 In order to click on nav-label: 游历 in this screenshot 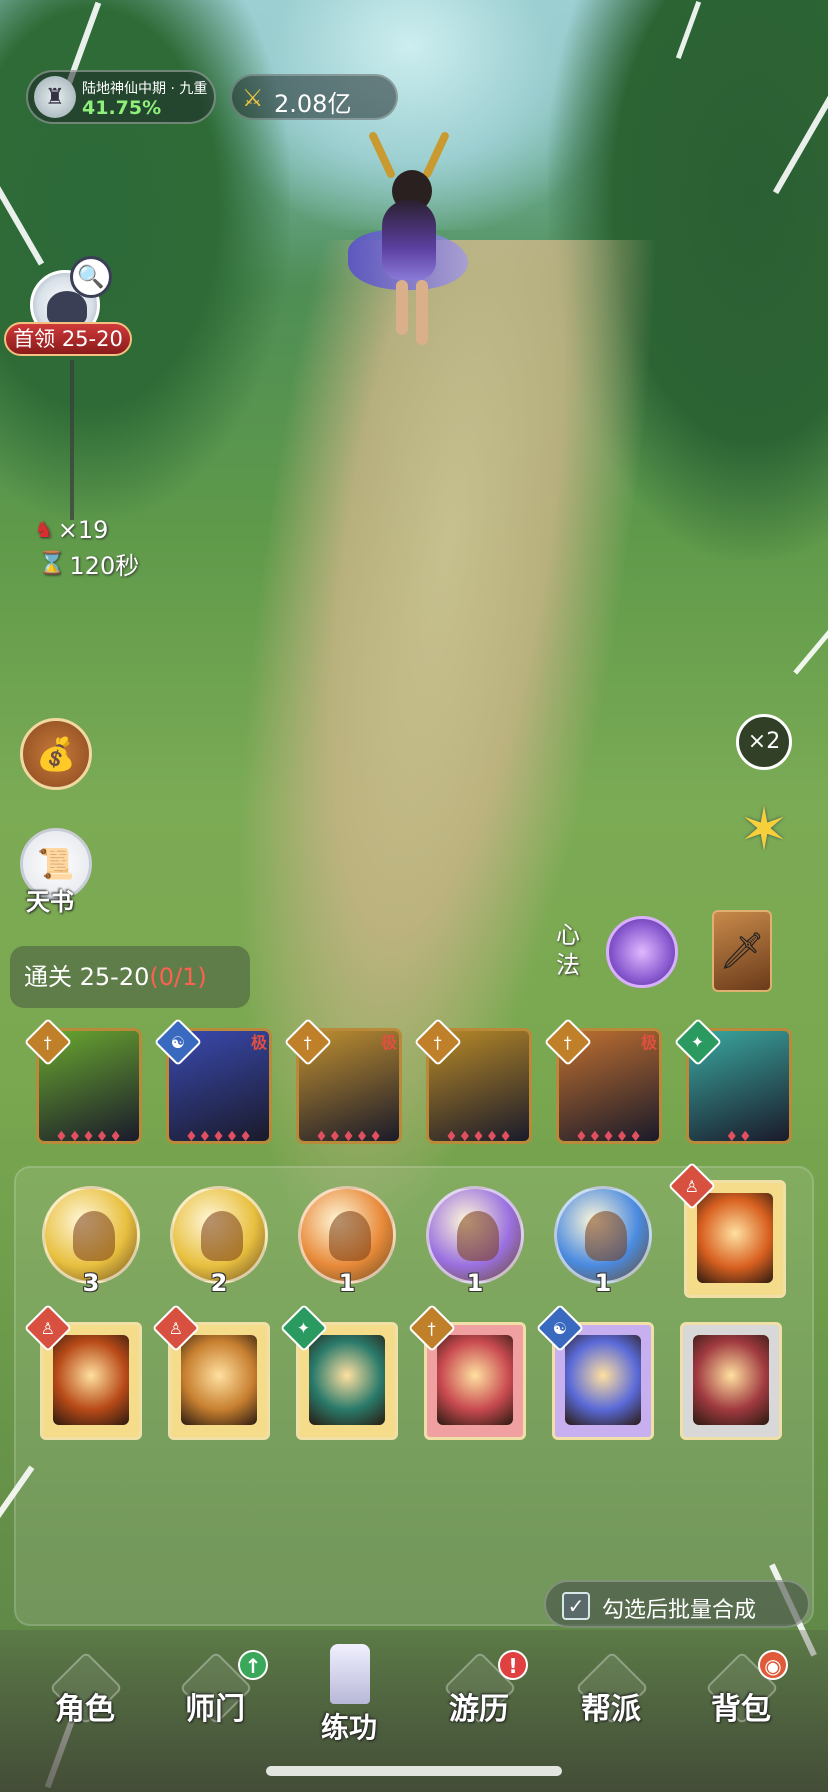, I will do `click(479, 1709)`.